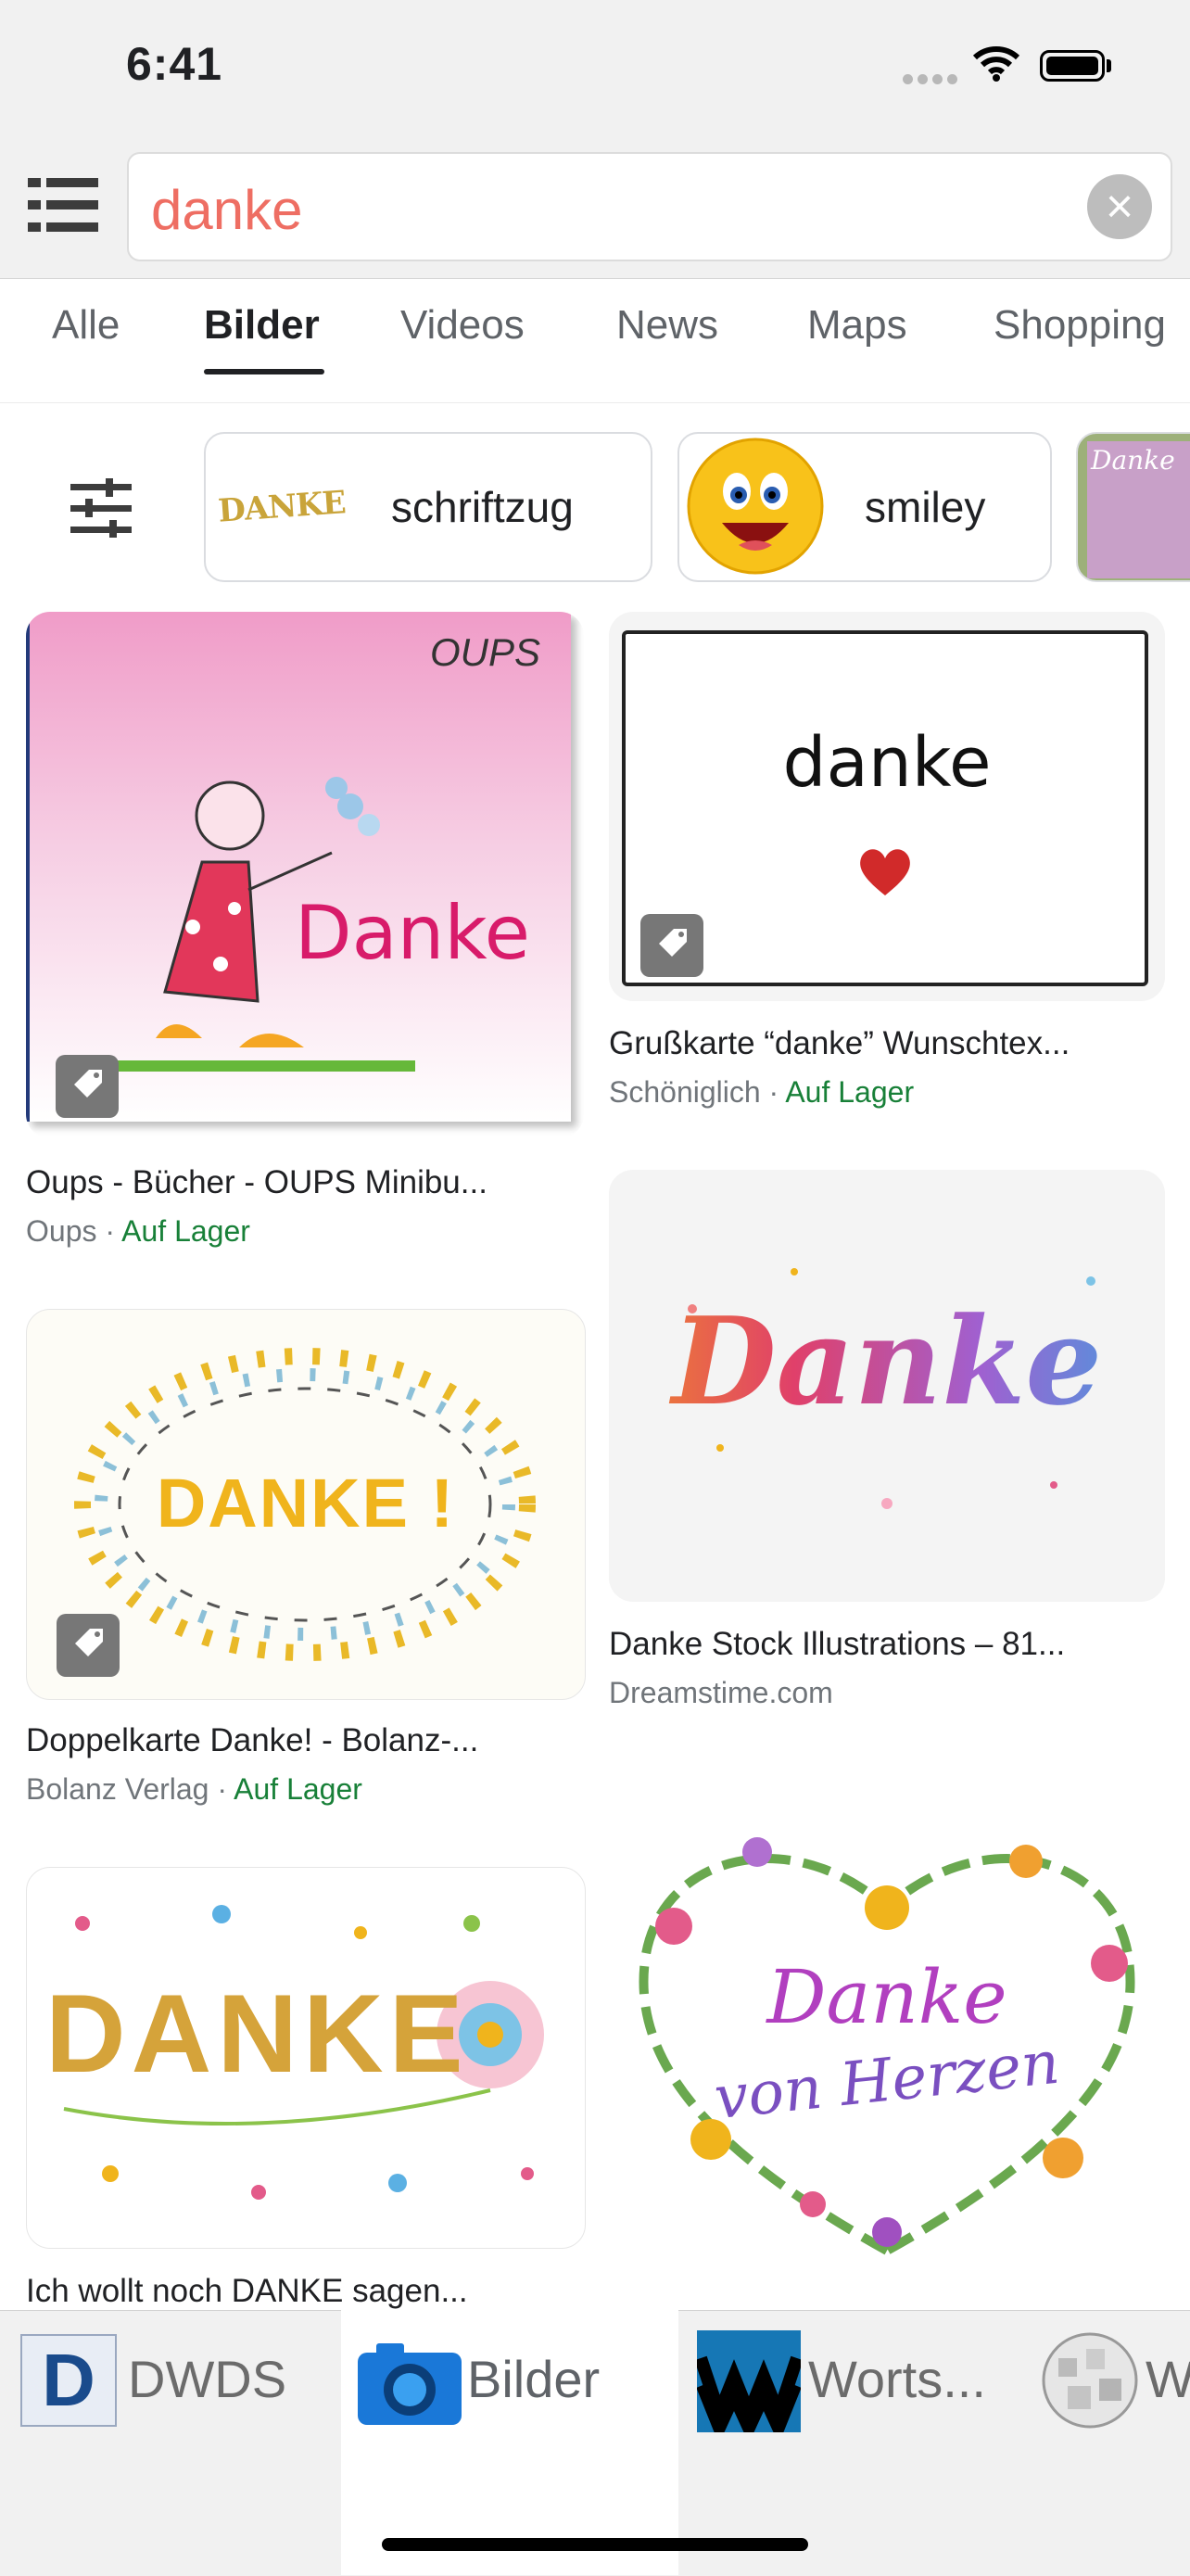 The width and height of the screenshot is (1190, 2576). I want to click on camera-icon, so click(410, 2382).